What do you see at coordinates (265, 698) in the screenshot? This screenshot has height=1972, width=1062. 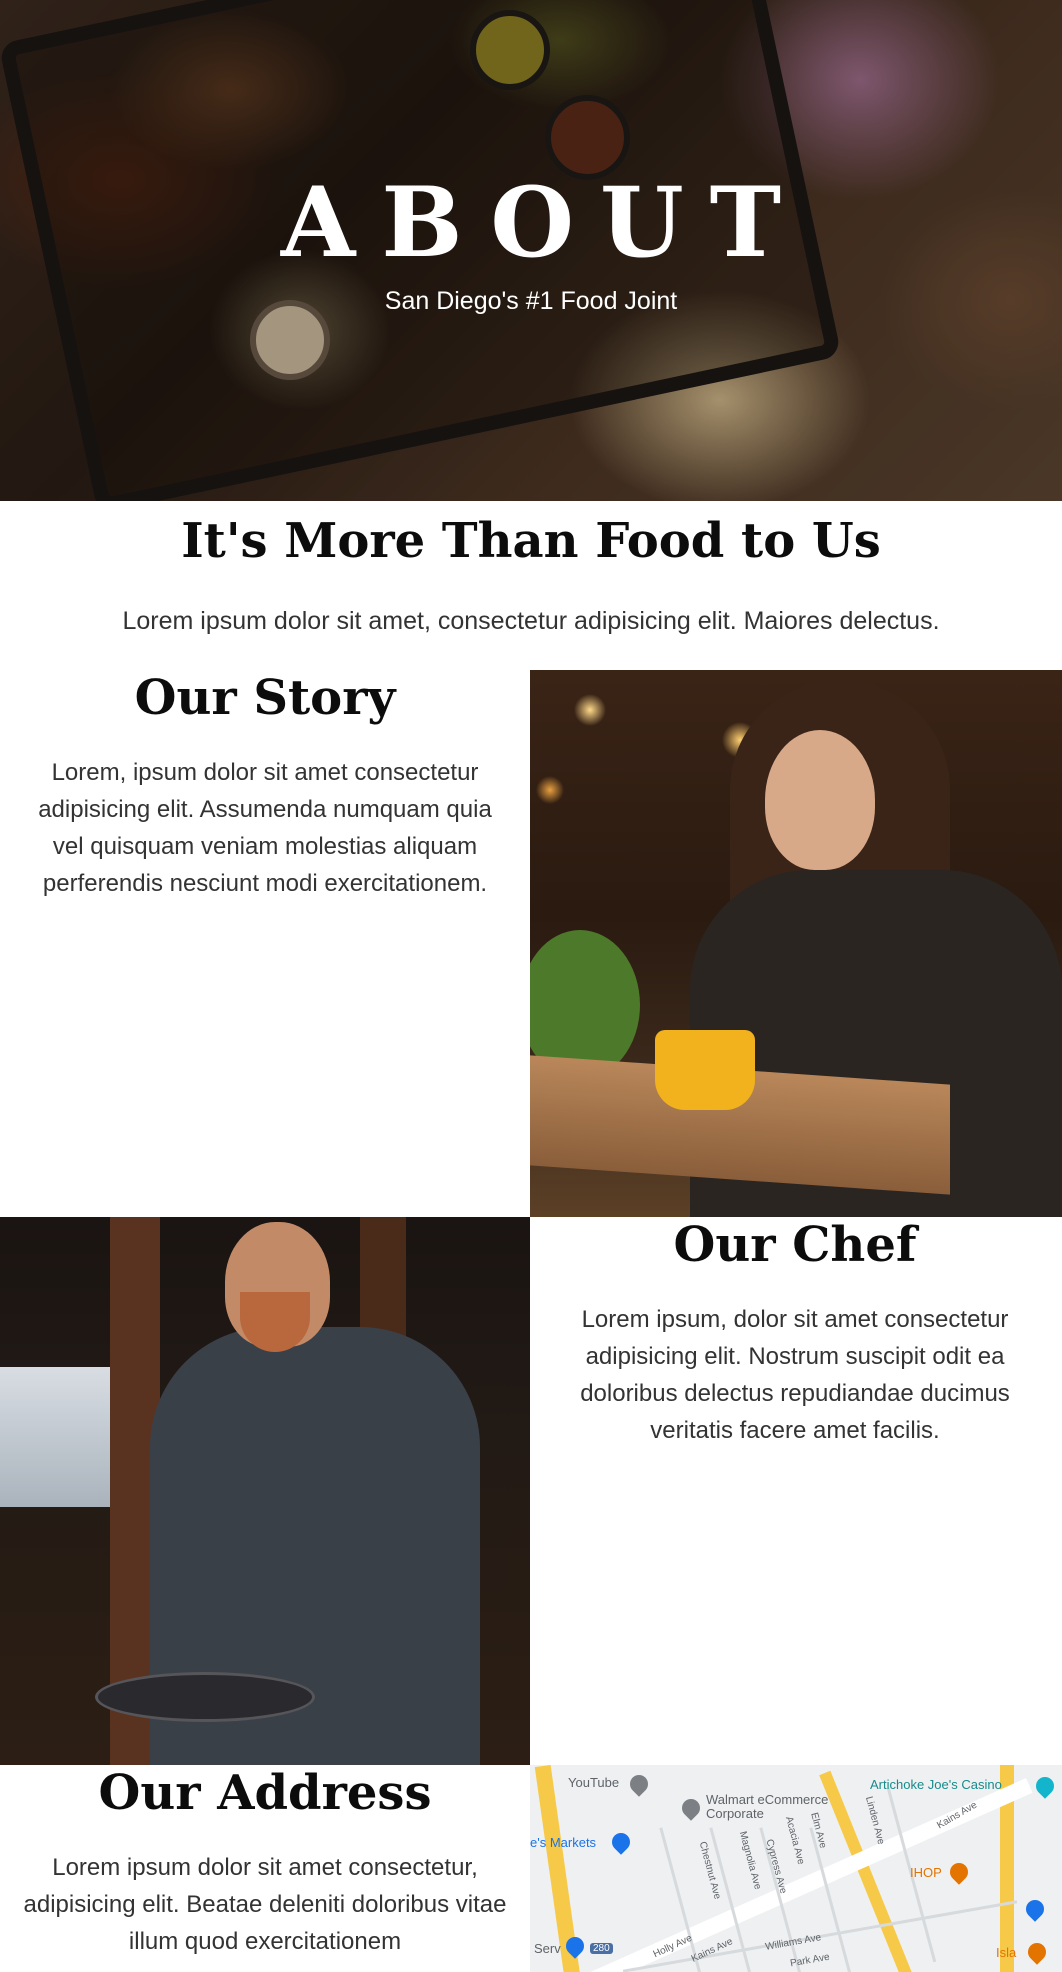 I see `story-heading: Our Story` at bounding box center [265, 698].